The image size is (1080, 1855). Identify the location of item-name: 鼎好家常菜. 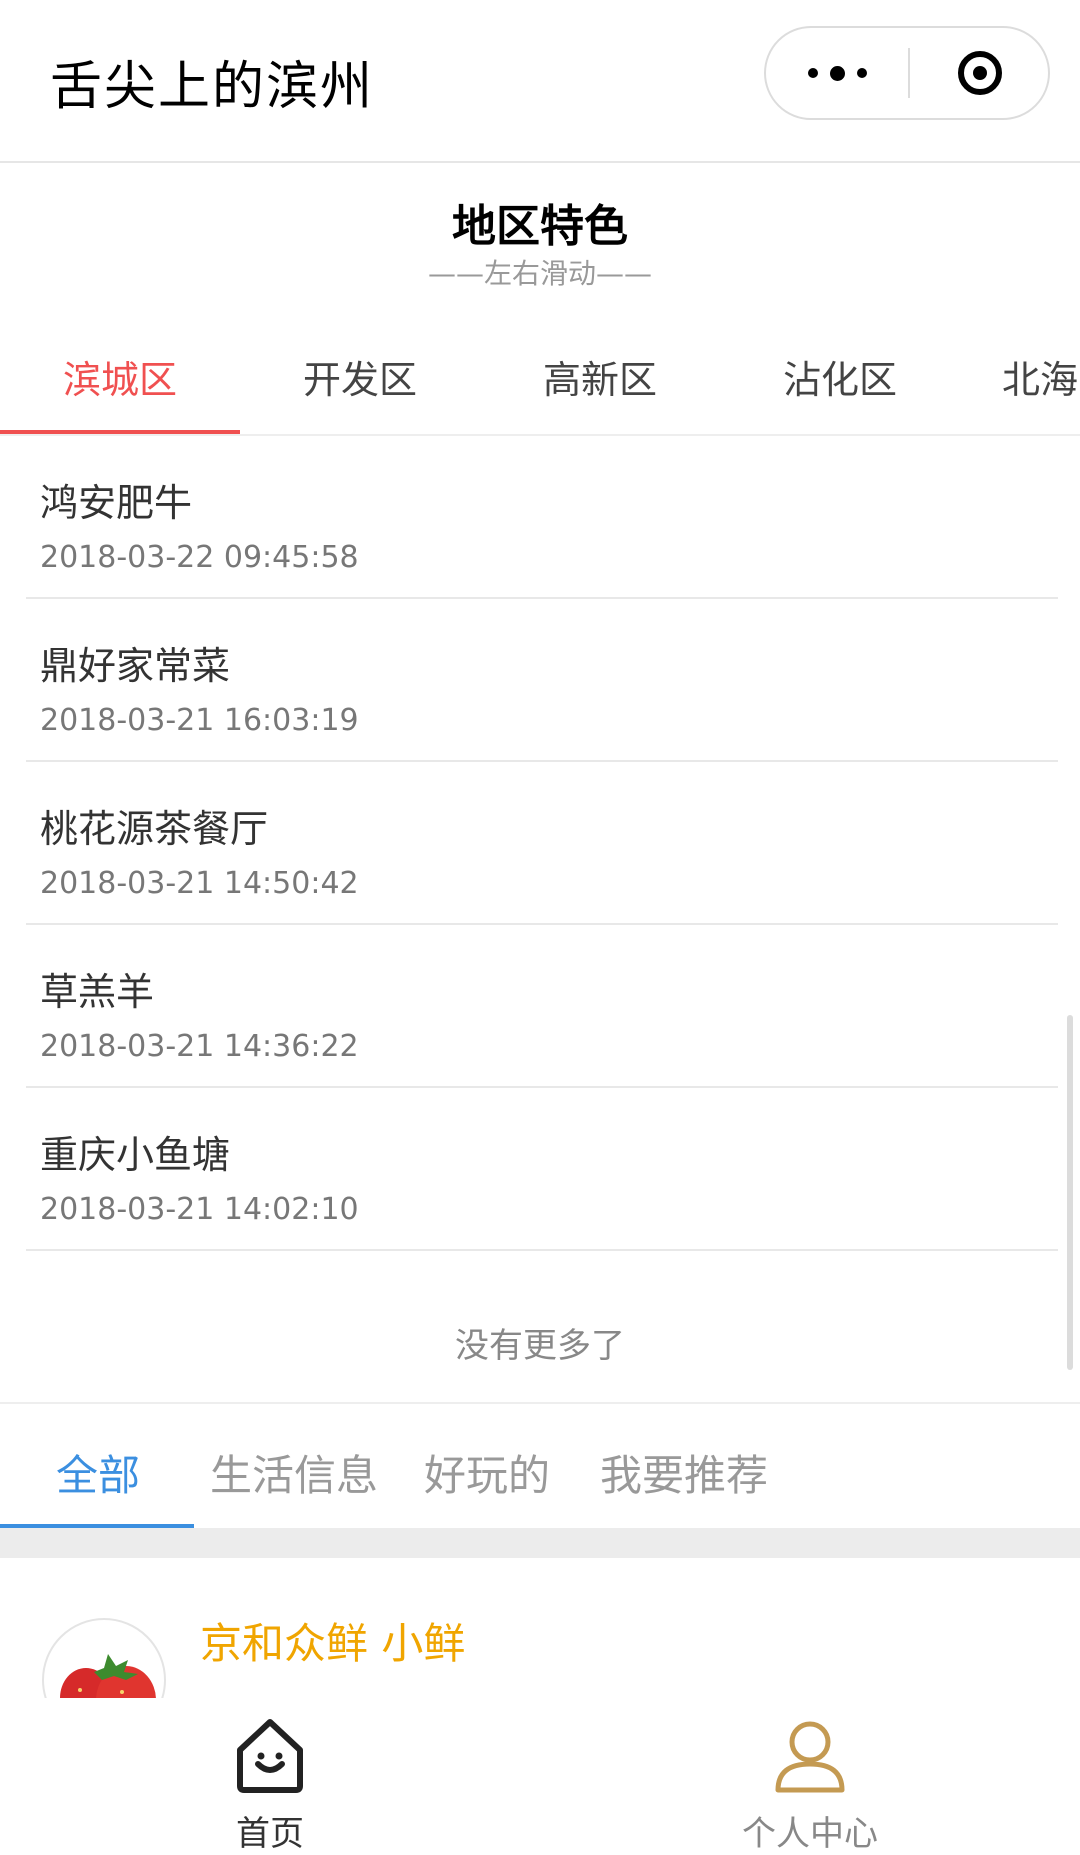
(135, 666).